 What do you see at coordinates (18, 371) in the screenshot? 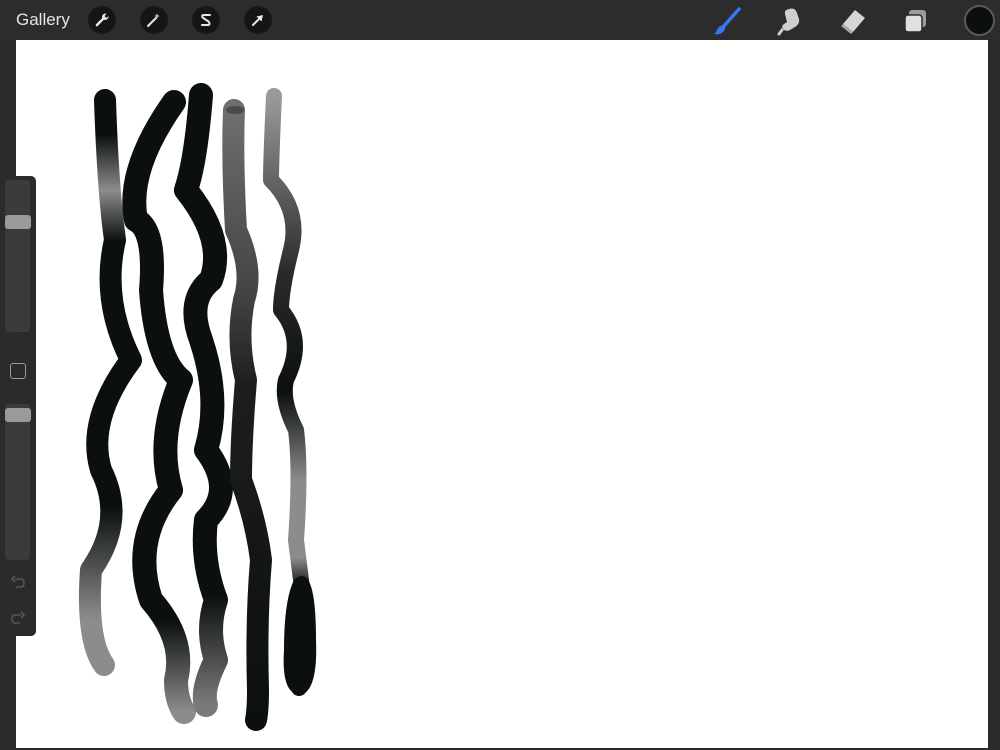
I see `modify-button` at bounding box center [18, 371].